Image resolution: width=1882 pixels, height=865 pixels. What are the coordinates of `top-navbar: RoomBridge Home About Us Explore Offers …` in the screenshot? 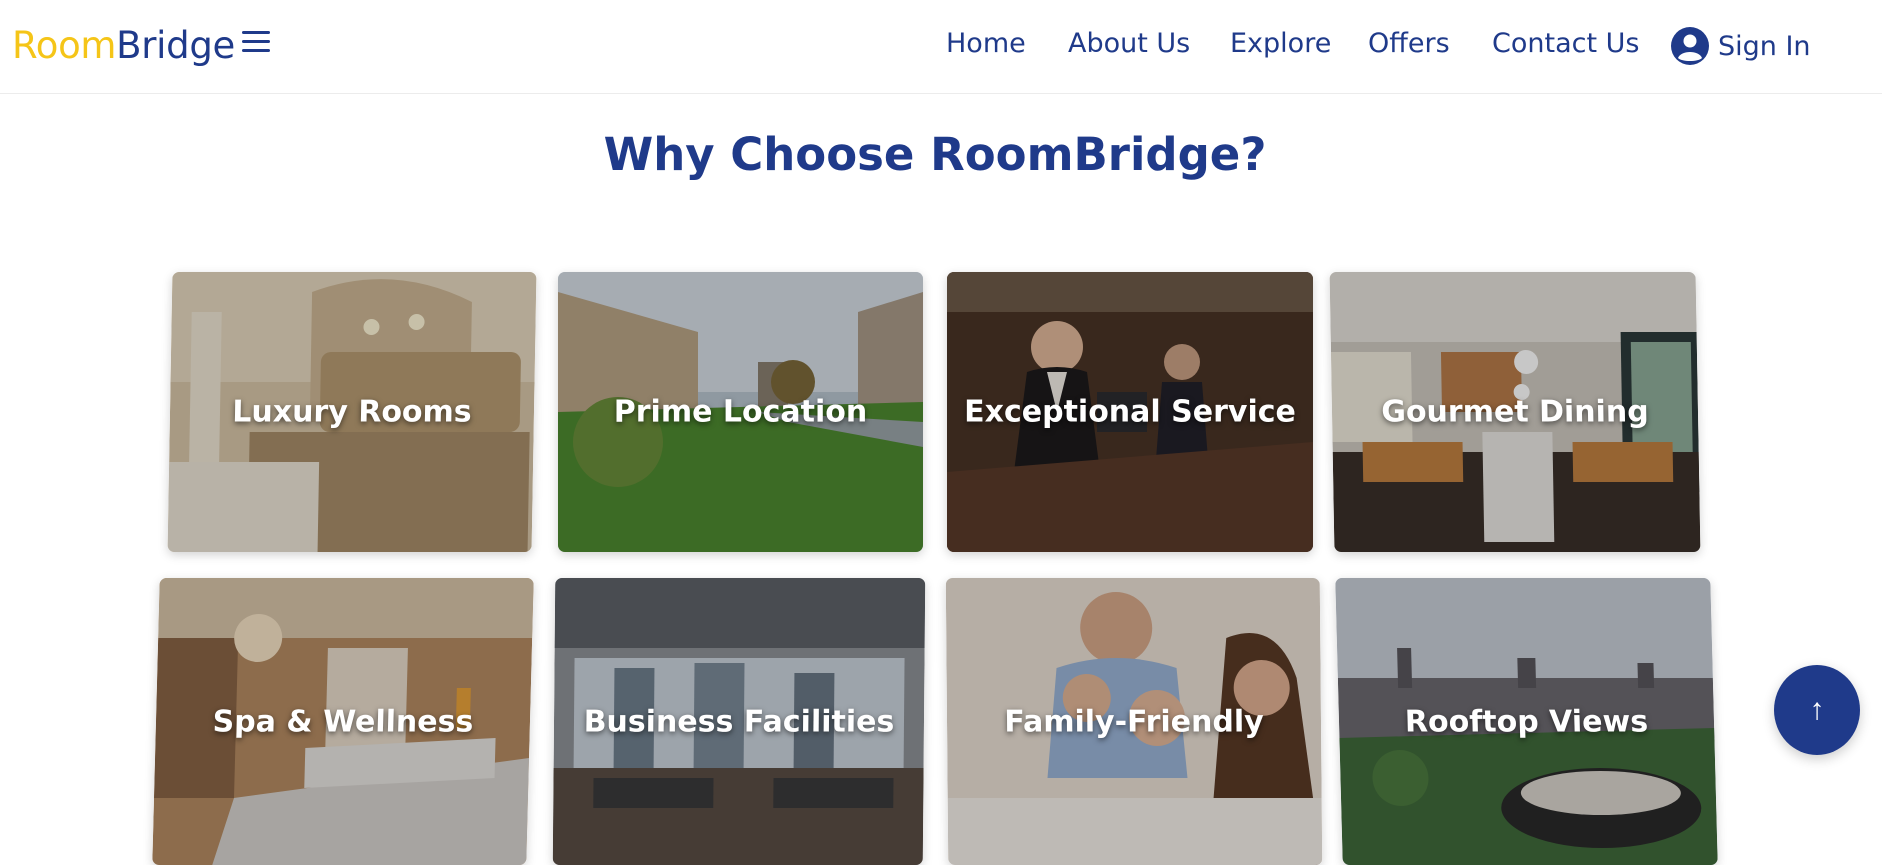 It's located at (941, 47).